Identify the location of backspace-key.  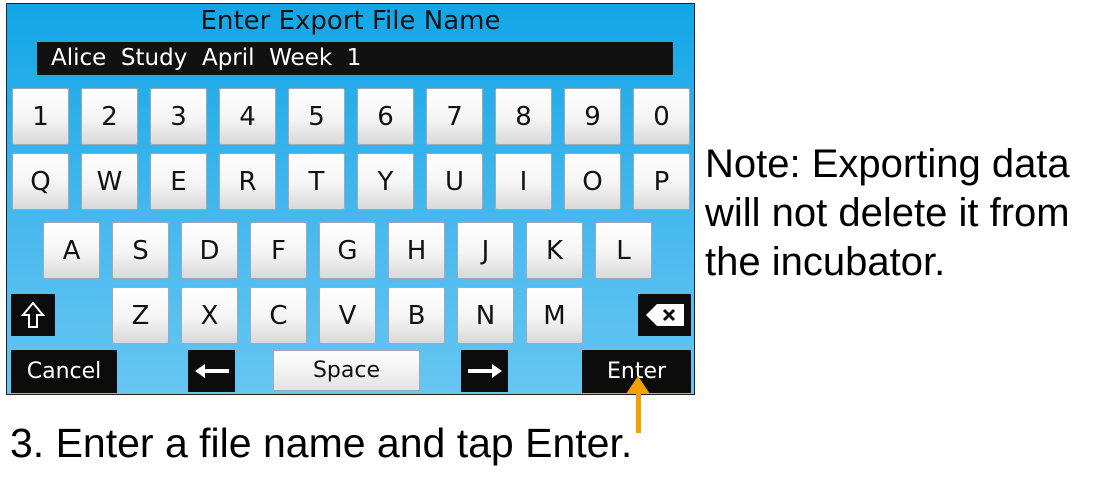
(664, 315).